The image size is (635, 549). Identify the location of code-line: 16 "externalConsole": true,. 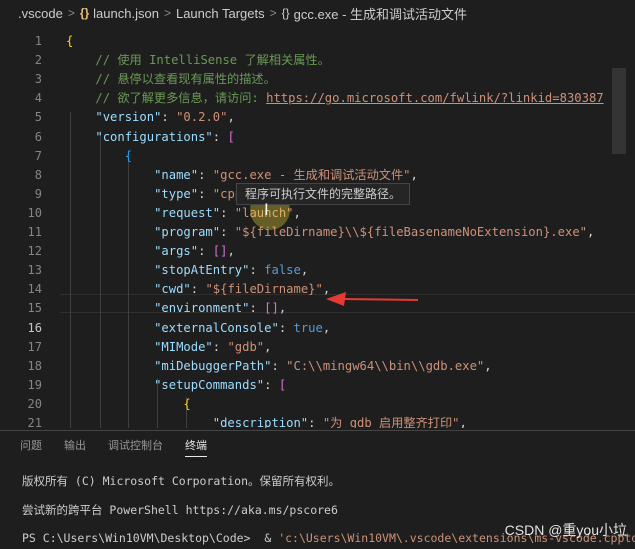
(317, 328).